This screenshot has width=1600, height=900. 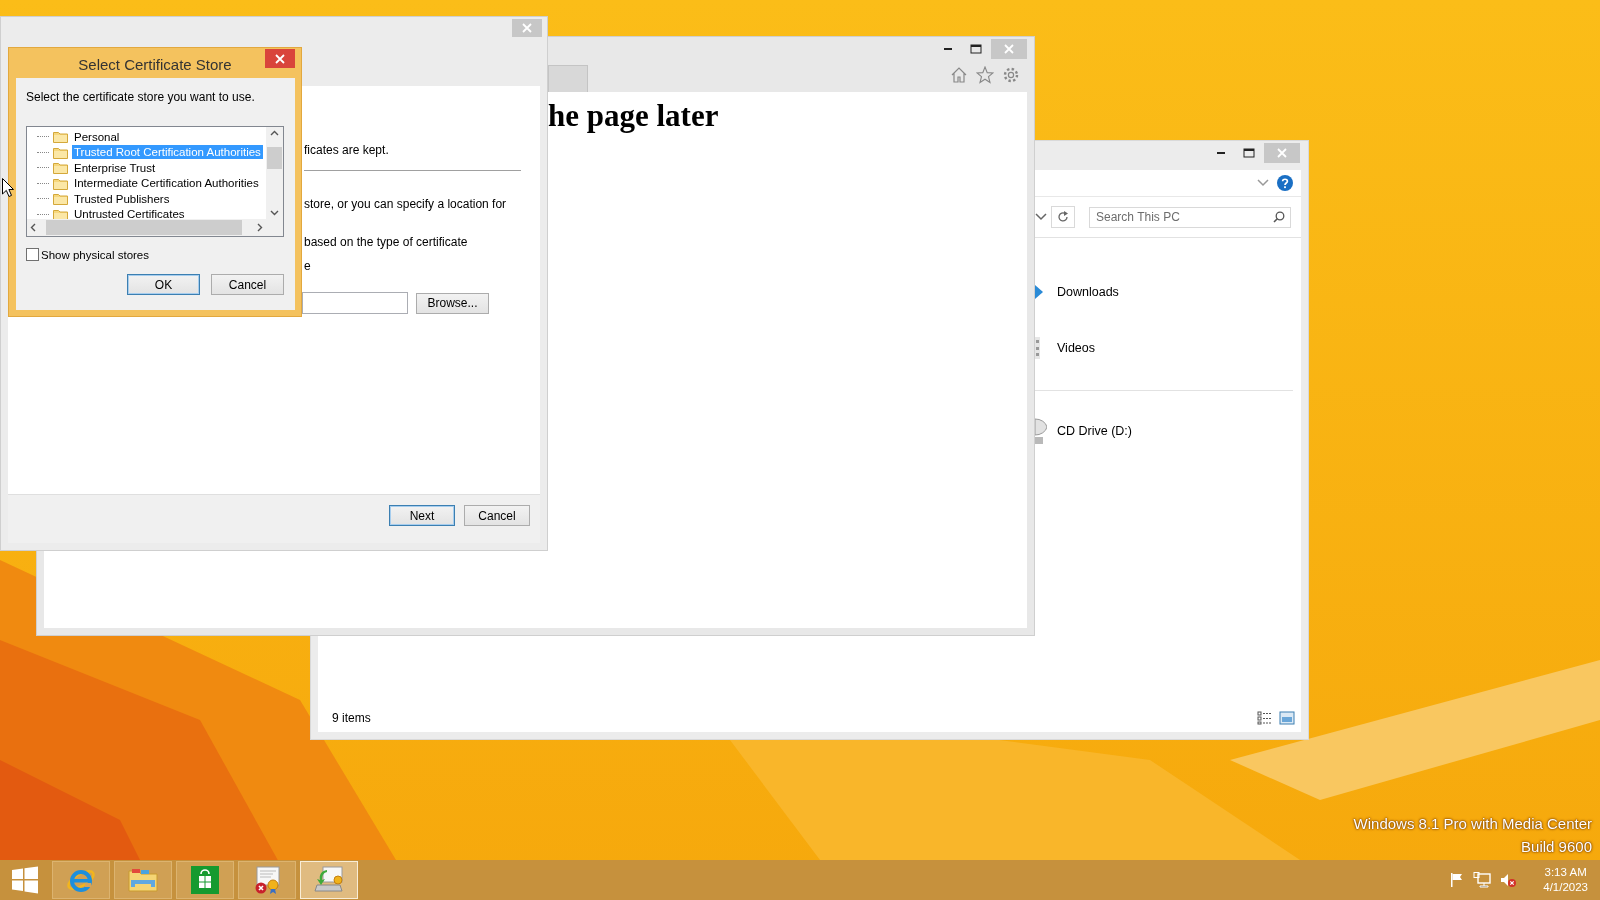 I want to click on next-button: Next, so click(x=422, y=515).